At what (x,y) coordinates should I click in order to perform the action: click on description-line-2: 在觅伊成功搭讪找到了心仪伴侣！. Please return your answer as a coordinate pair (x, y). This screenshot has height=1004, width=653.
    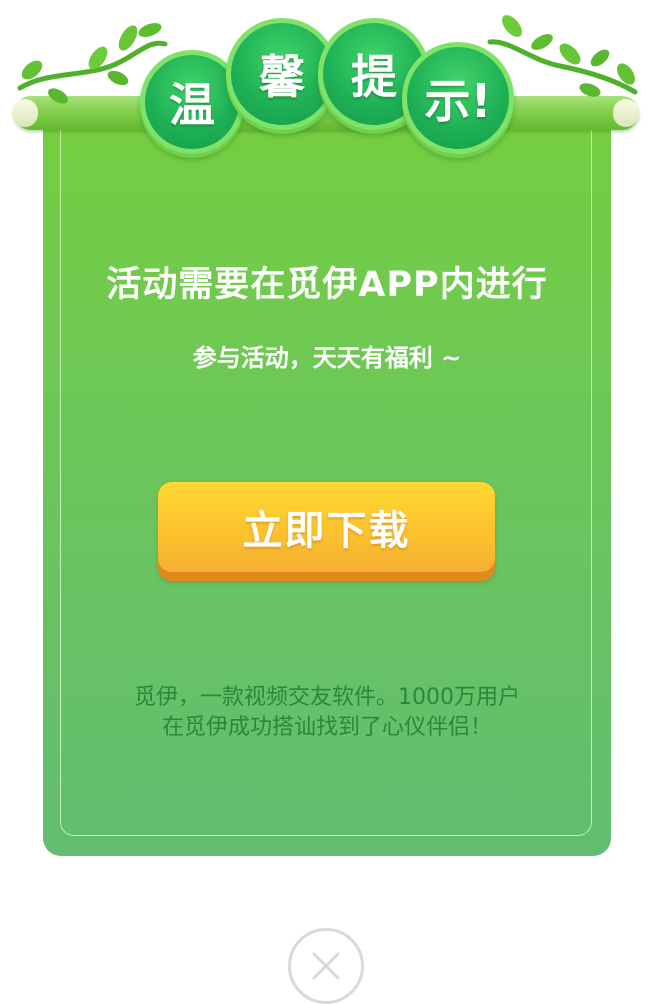
    Looking at the image, I should click on (326, 727).